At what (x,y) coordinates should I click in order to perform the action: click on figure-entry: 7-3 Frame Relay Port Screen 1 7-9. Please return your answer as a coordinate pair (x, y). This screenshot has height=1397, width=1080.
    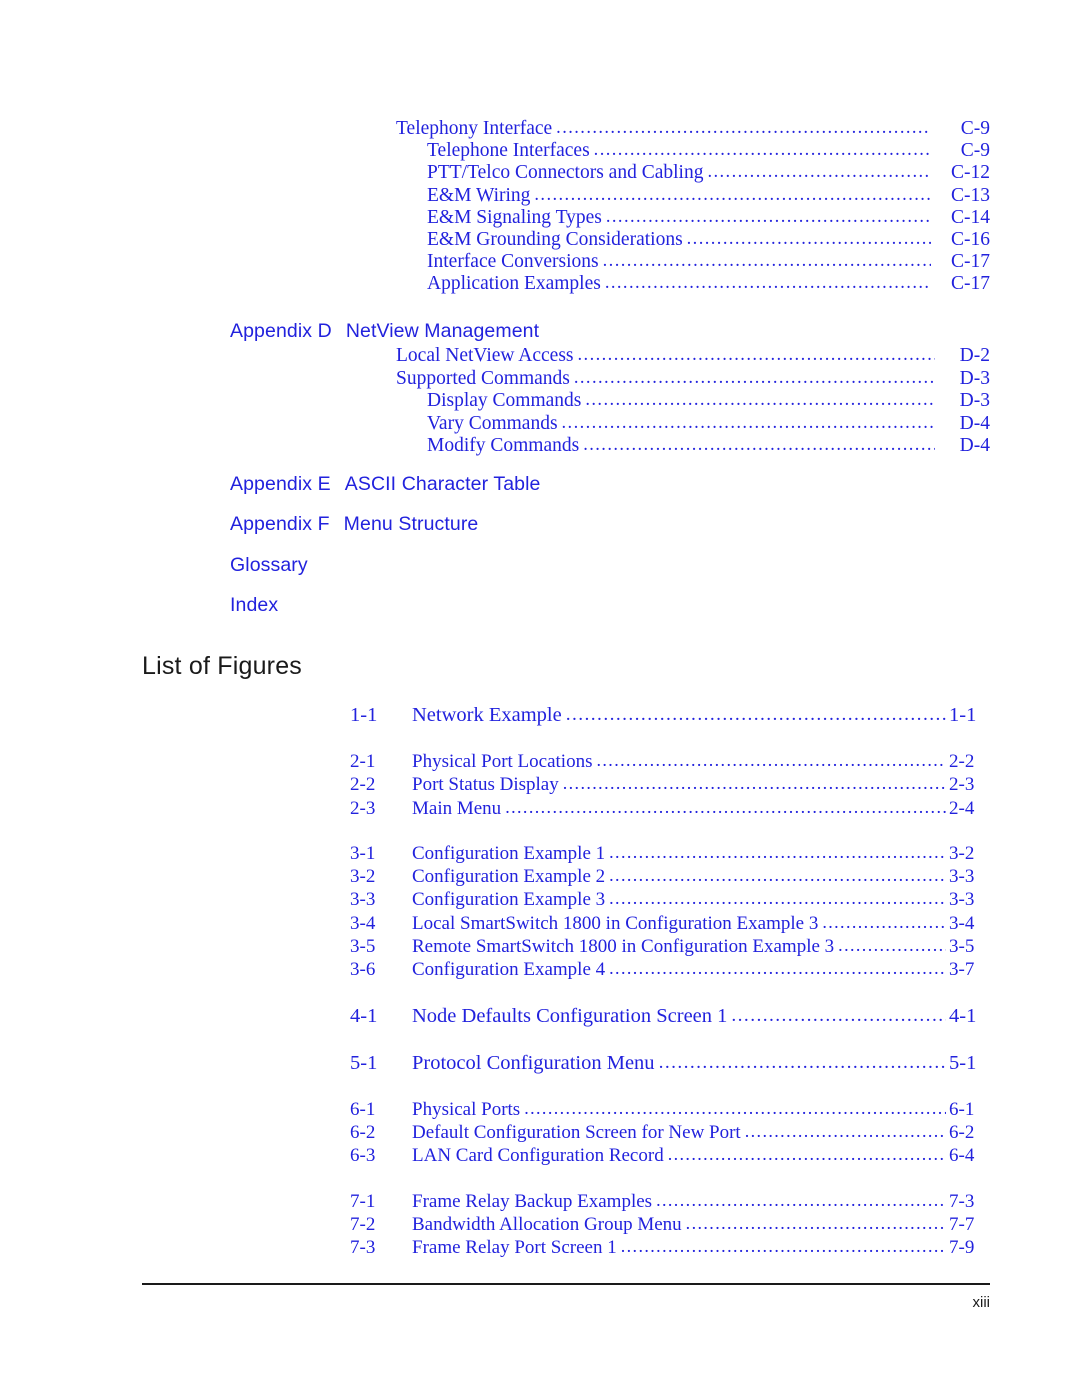
    Looking at the image, I should click on (672, 1247).